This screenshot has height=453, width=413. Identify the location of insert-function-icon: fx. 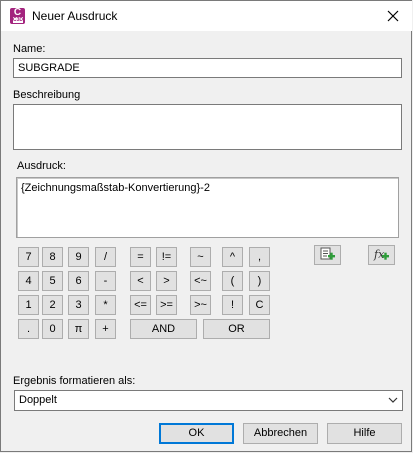
(381, 254).